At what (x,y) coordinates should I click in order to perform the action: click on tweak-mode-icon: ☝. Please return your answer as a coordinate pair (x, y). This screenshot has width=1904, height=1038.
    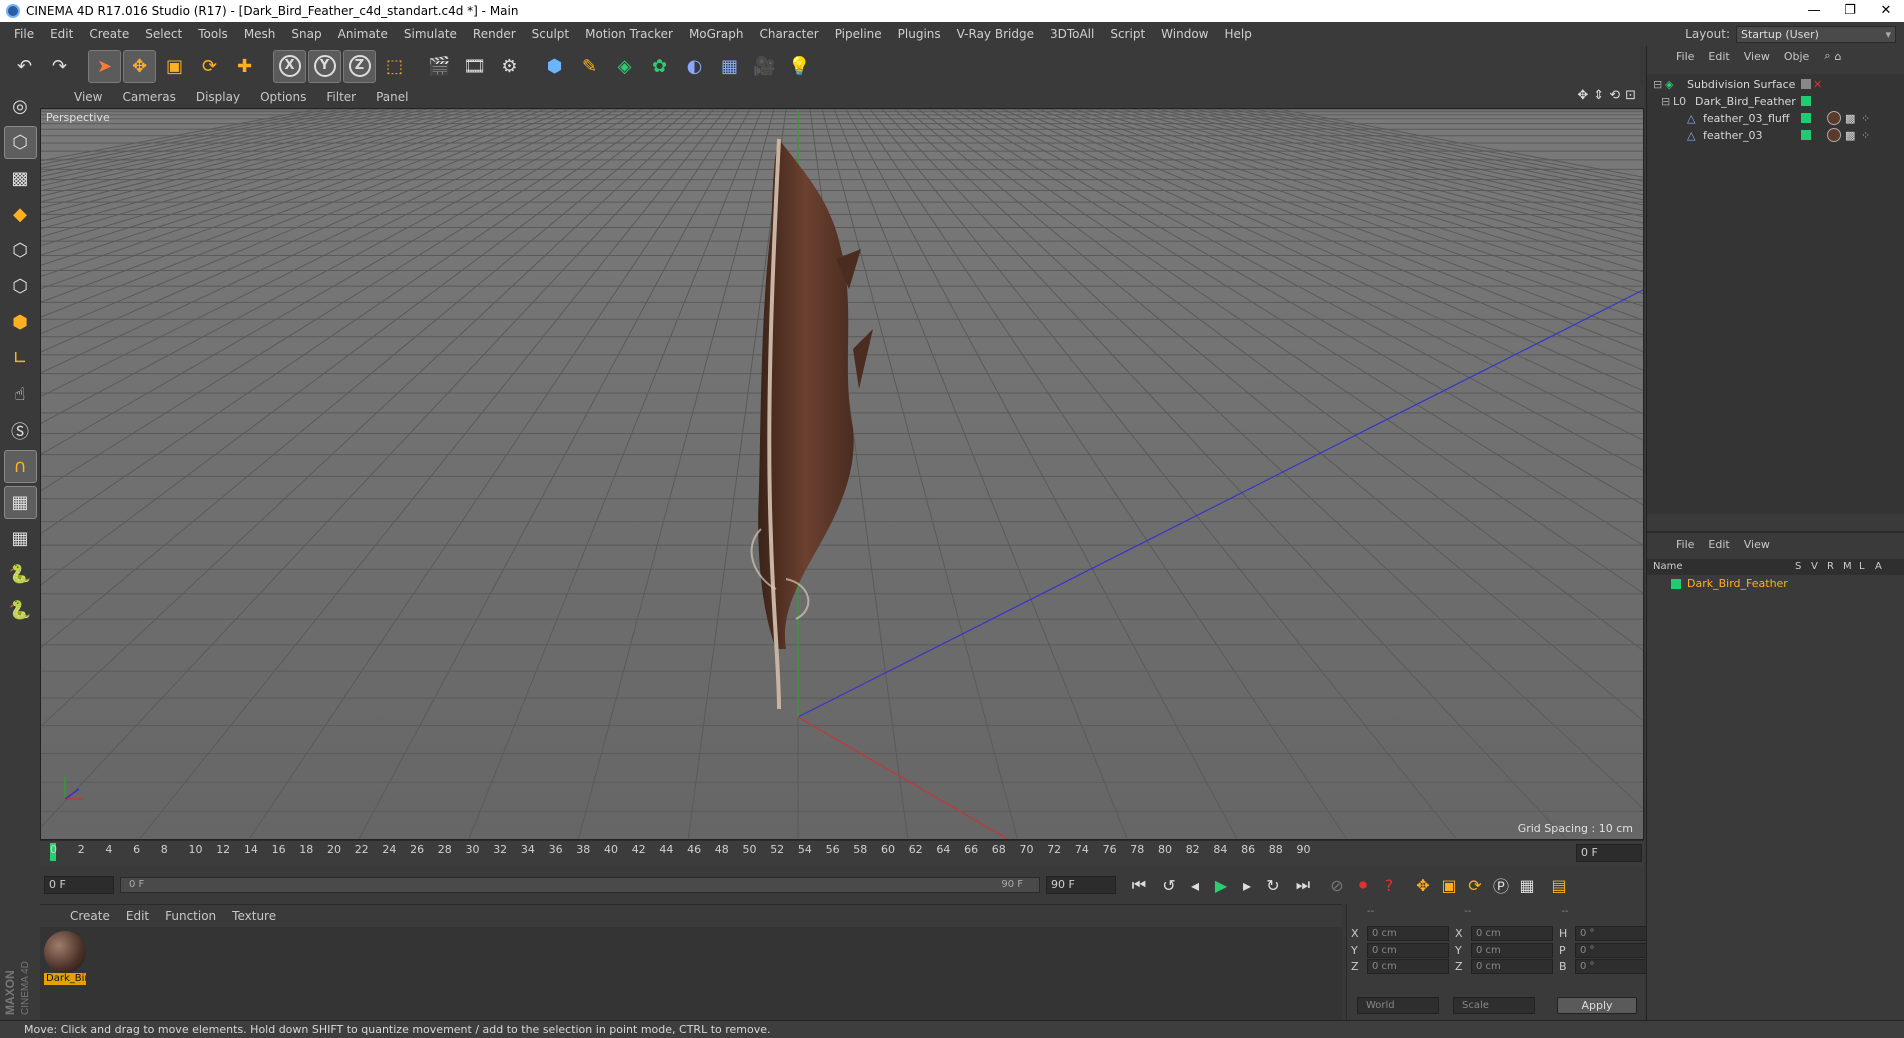
    Looking at the image, I should click on (20, 394).